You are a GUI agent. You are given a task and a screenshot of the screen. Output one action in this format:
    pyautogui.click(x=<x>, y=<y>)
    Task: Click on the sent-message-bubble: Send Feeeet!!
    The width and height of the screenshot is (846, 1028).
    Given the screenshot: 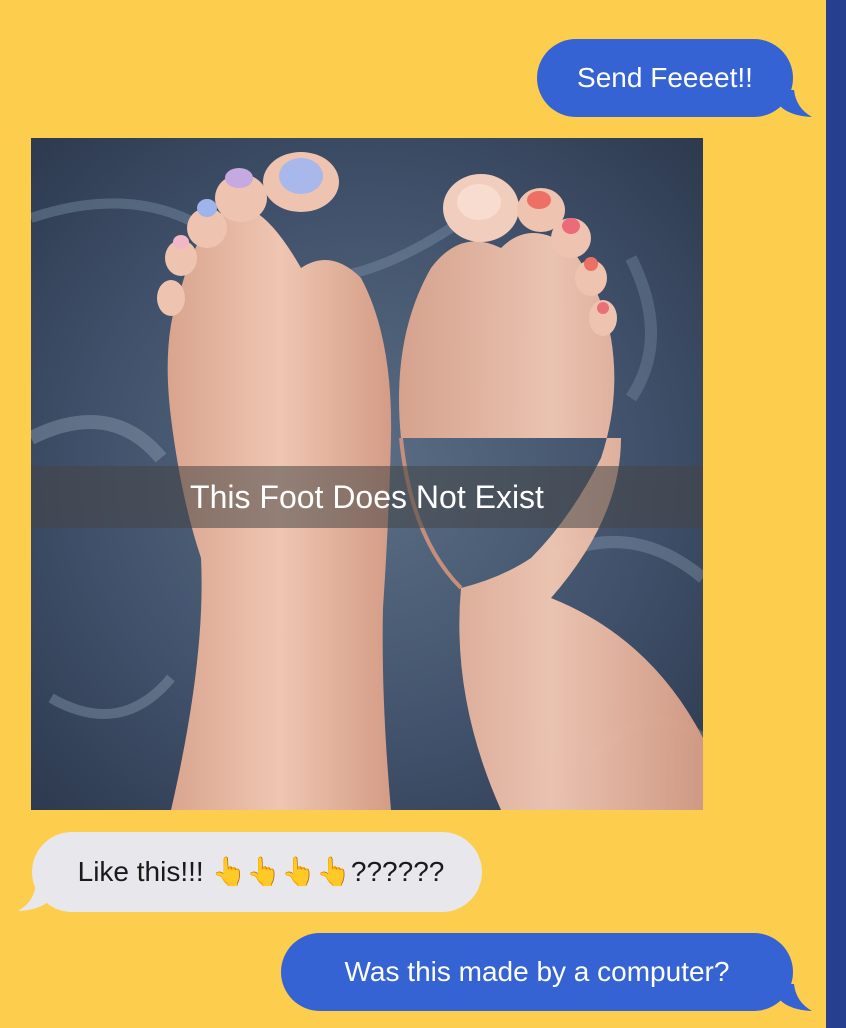 What is the action you would take?
    pyautogui.click(x=665, y=78)
    